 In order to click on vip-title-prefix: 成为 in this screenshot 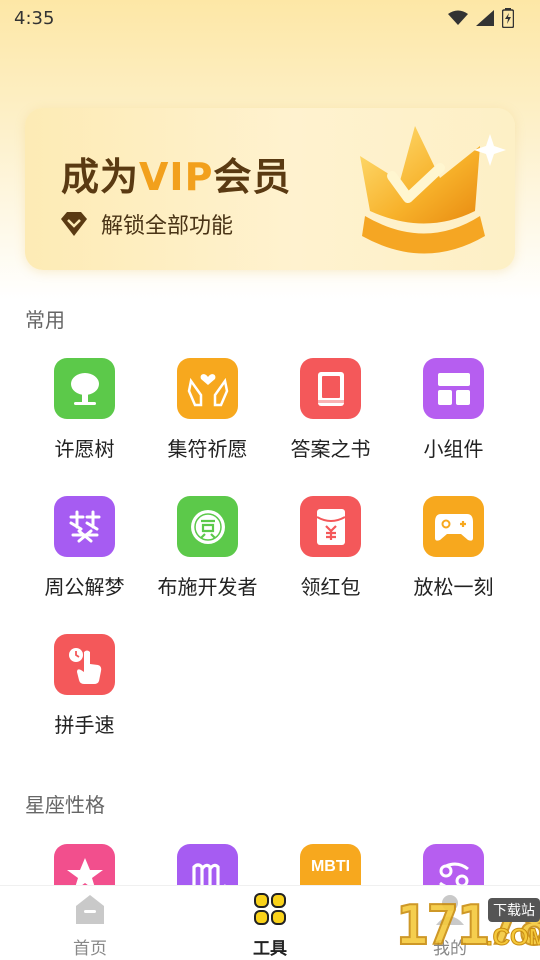, I will do `click(100, 177)`.